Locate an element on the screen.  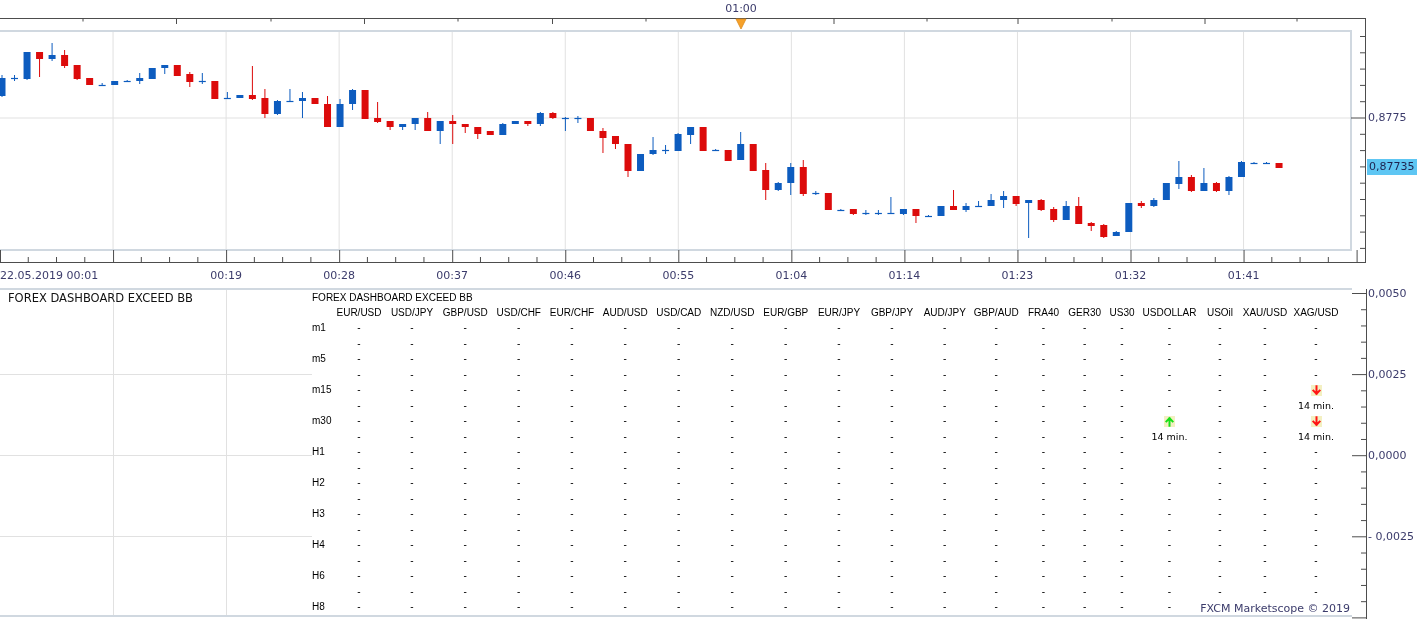
up-arrow-icon is located at coordinates (1169, 421).